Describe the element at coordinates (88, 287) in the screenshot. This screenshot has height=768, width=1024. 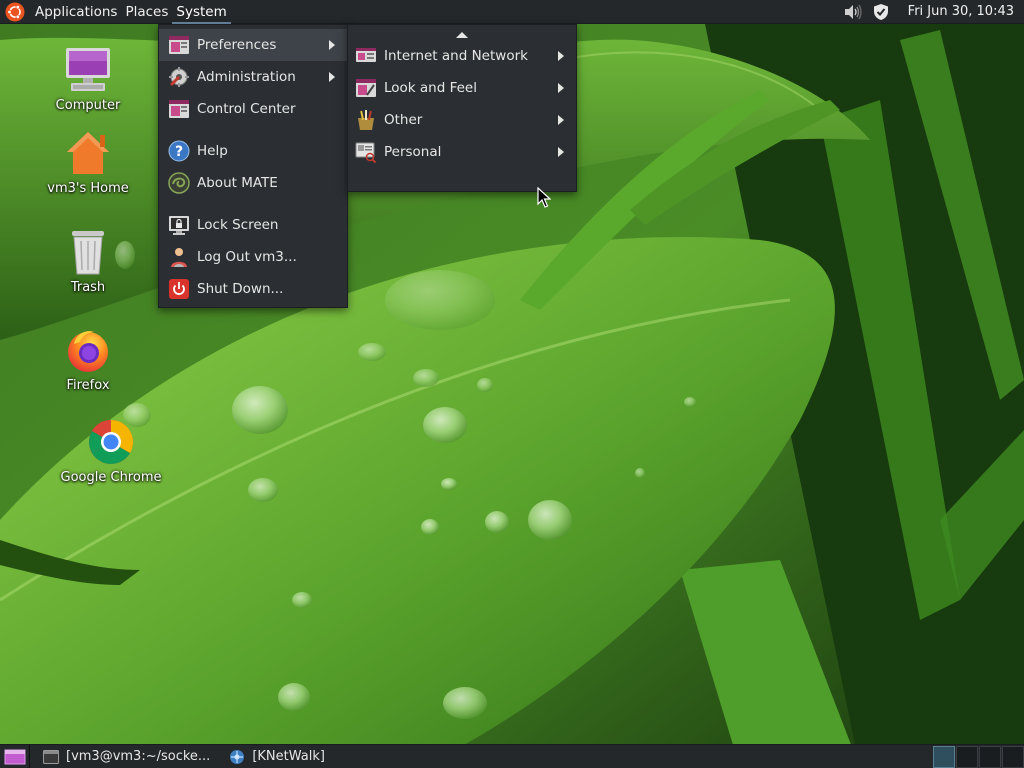
I see `desktop-icon-label: Trash` at that location.